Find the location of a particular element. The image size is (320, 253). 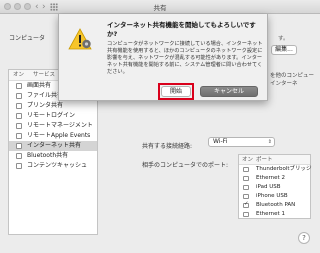

header-port: ポート is located at coordinates (264, 160).